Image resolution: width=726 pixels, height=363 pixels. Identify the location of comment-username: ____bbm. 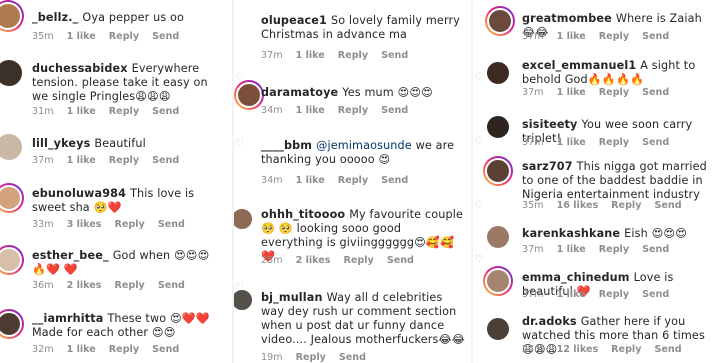
(286, 145).